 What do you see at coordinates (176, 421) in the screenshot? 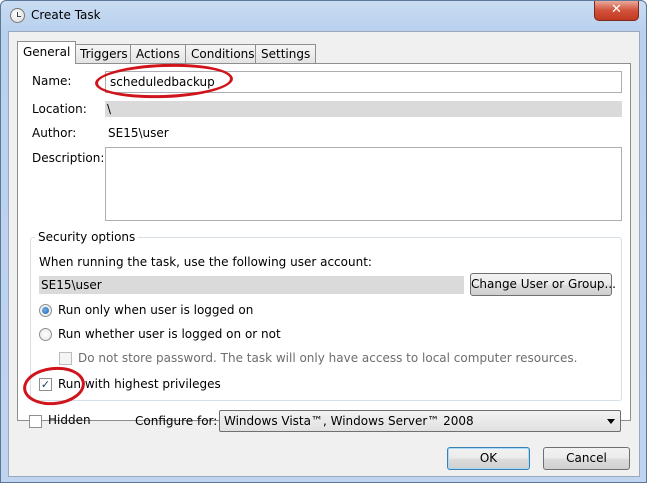
I see `configure-for-label: Configure for:` at bounding box center [176, 421].